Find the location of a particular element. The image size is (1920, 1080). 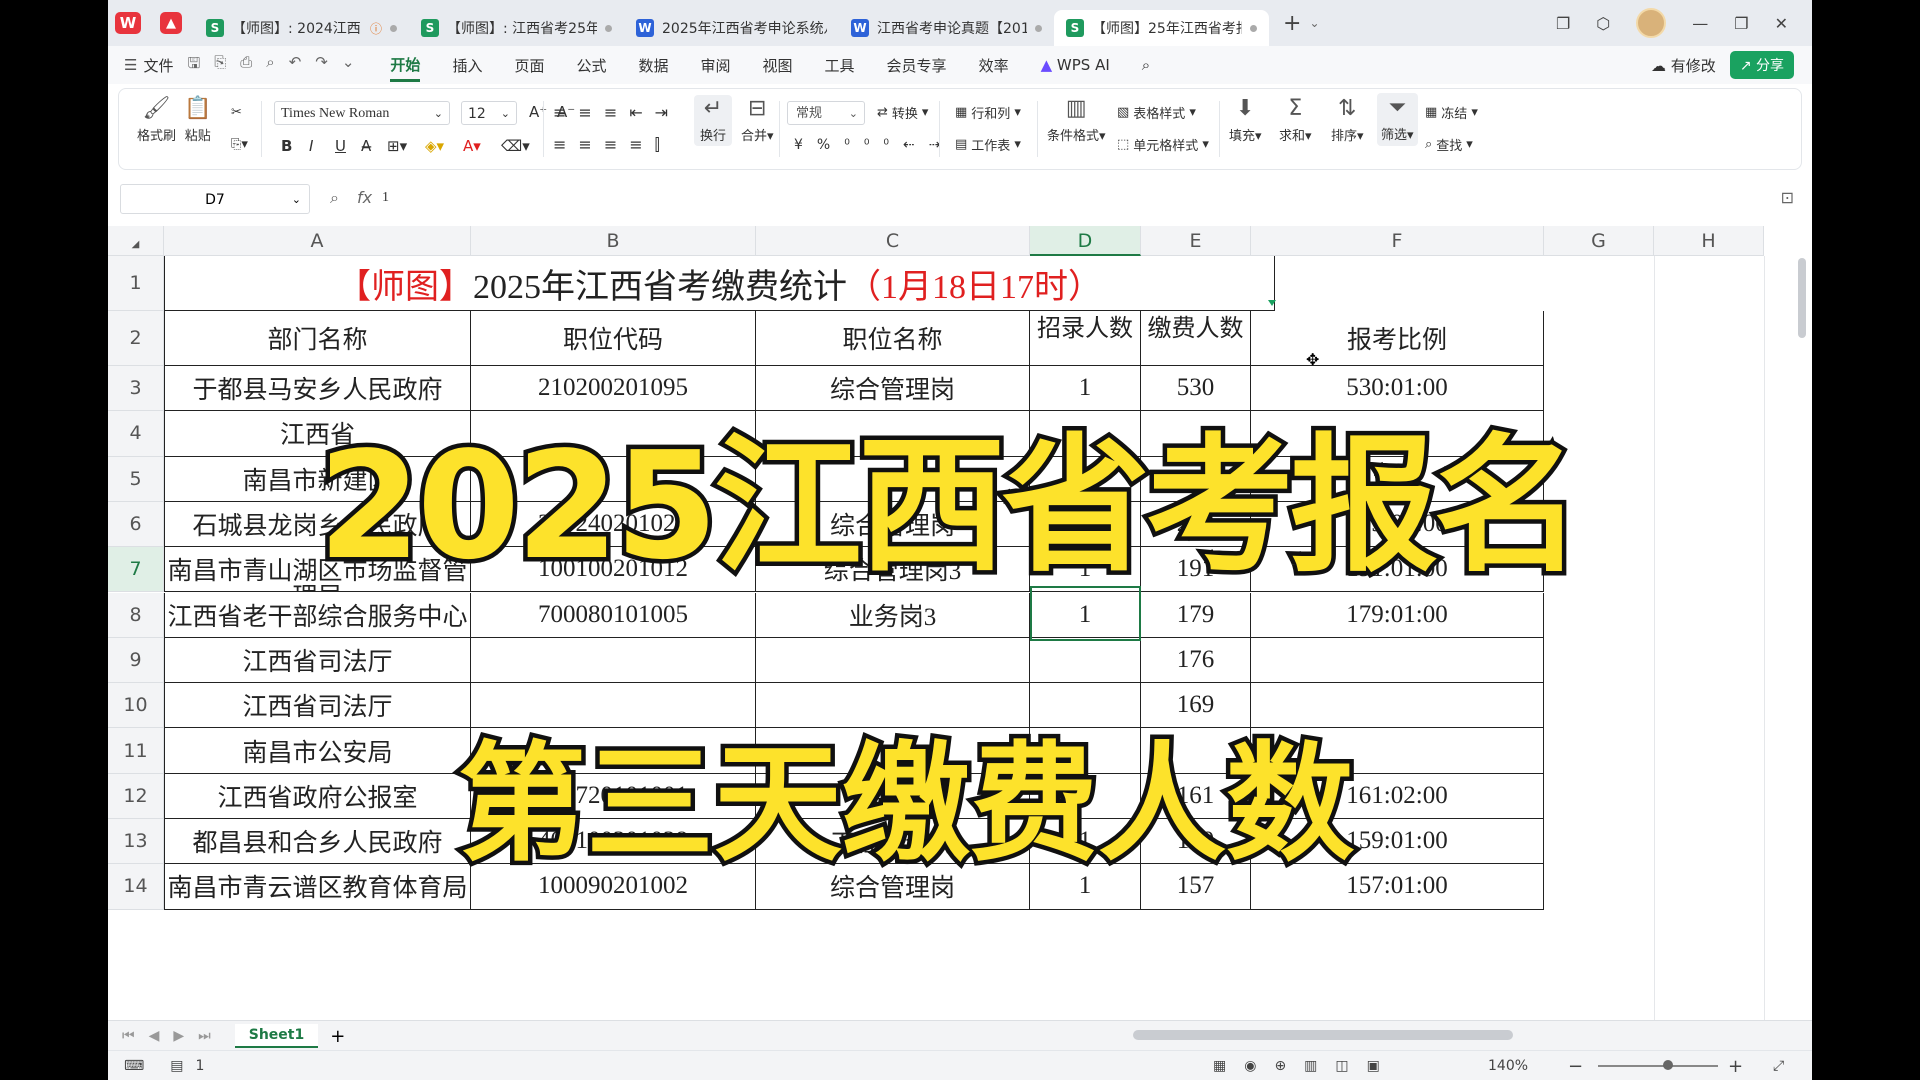

cell-dept: 南昌市公安局 is located at coordinates (317, 751).